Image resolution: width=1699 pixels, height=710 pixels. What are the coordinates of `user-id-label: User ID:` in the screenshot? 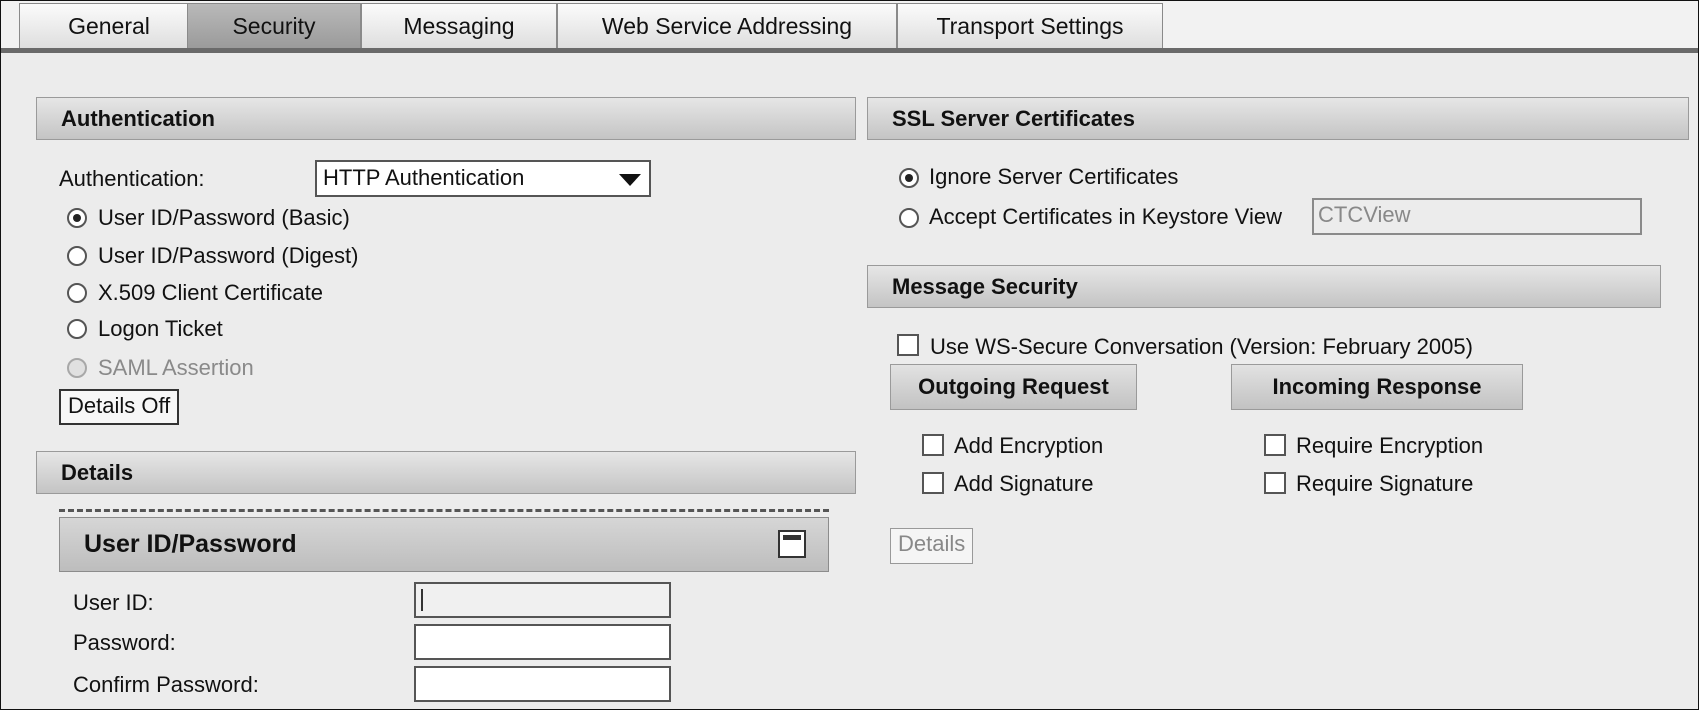 It's located at (113, 602).